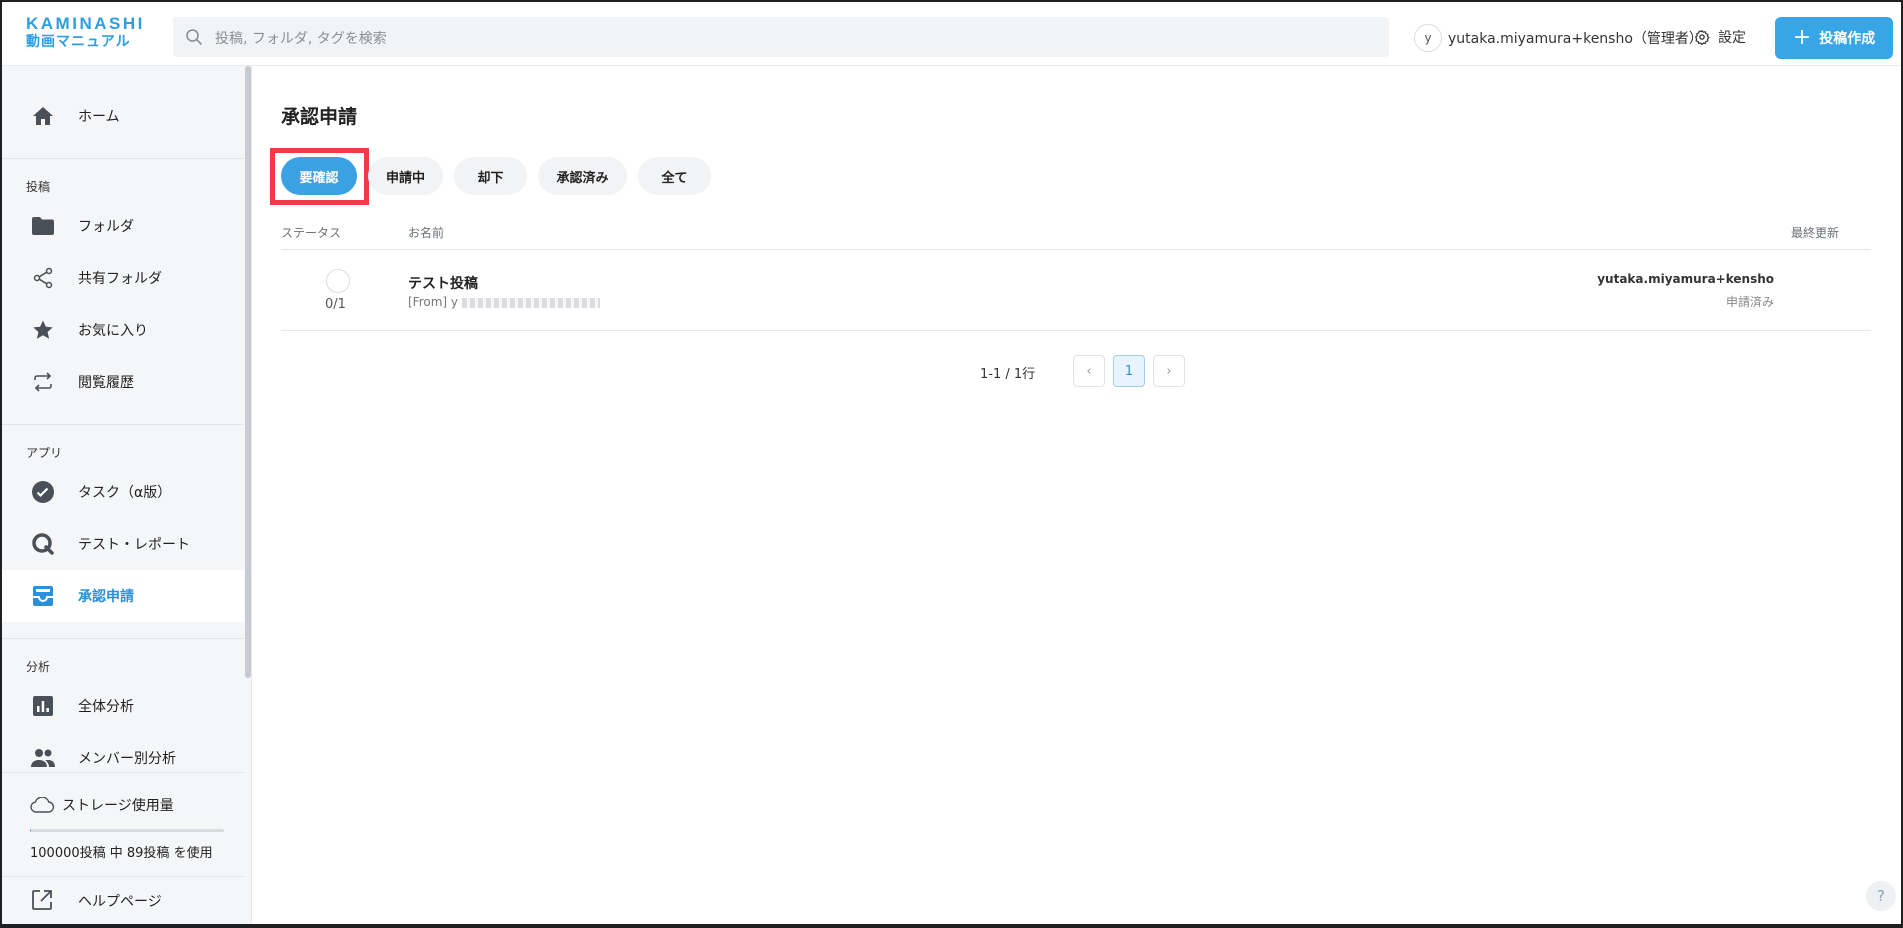 The width and height of the screenshot is (1903, 928). Describe the element at coordinates (43, 382) in the screenshot. I see `repeat-icon` at that location.